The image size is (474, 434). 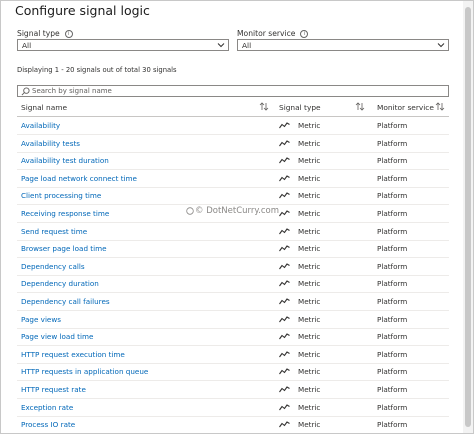 I want to click on search-input: Search by signal name, so click(x=233, y=91).